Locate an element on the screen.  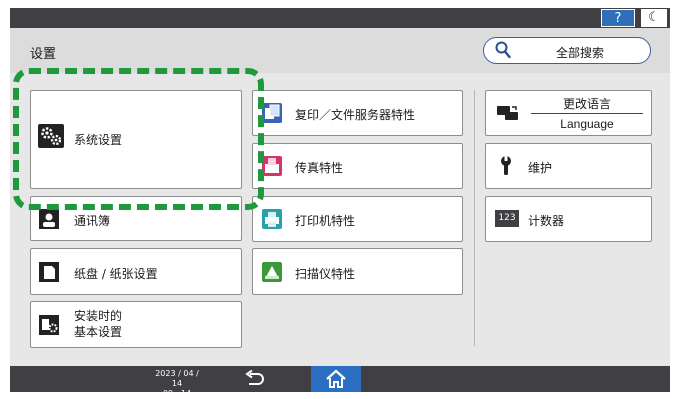
install-basic-label-line1: 安装时的 is located at coordinates (98, 316).